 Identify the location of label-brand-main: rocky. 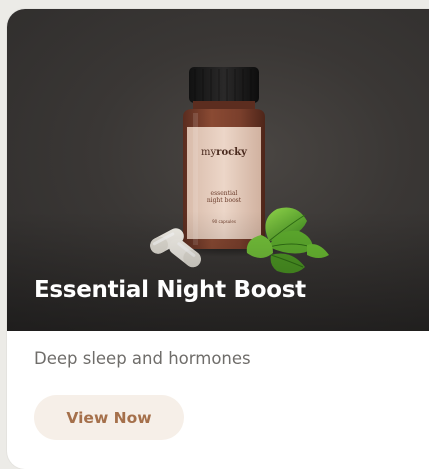
(232, 152).